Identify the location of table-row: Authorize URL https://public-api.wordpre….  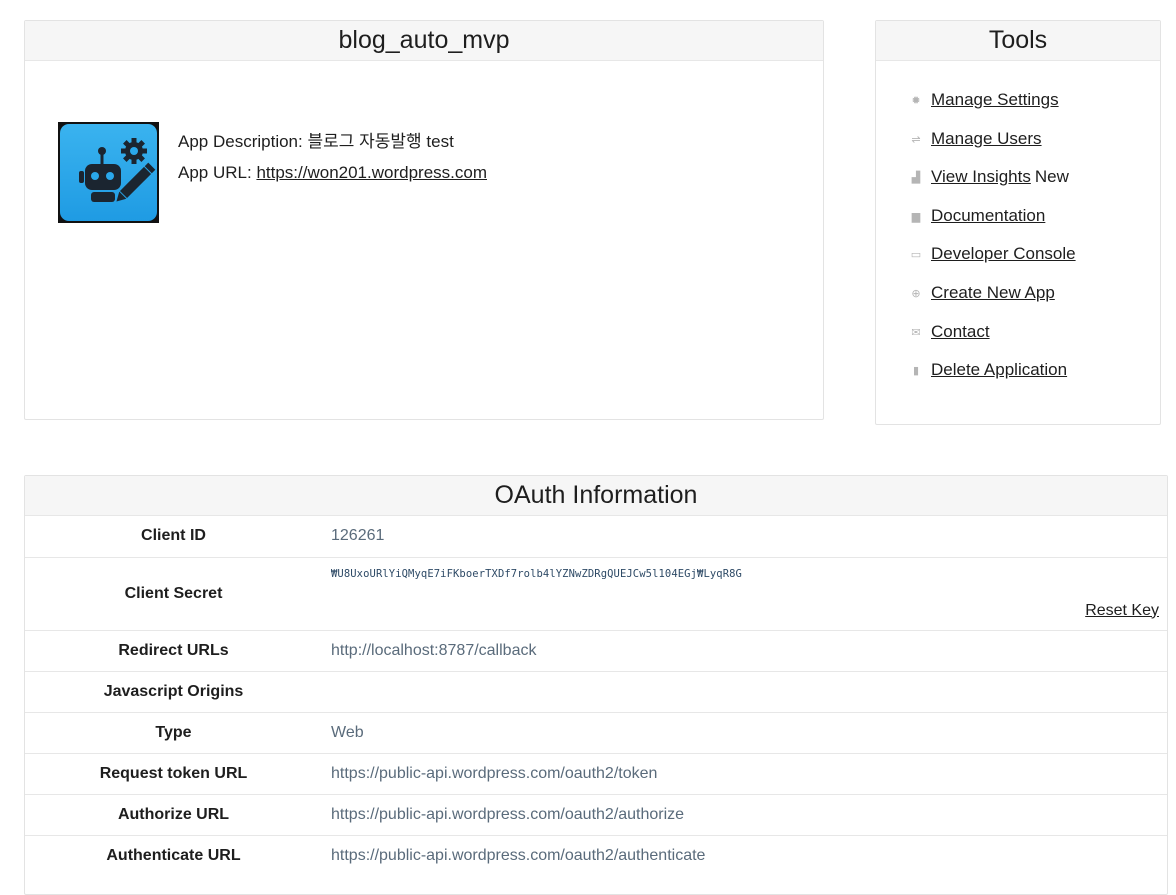
(596, 814).